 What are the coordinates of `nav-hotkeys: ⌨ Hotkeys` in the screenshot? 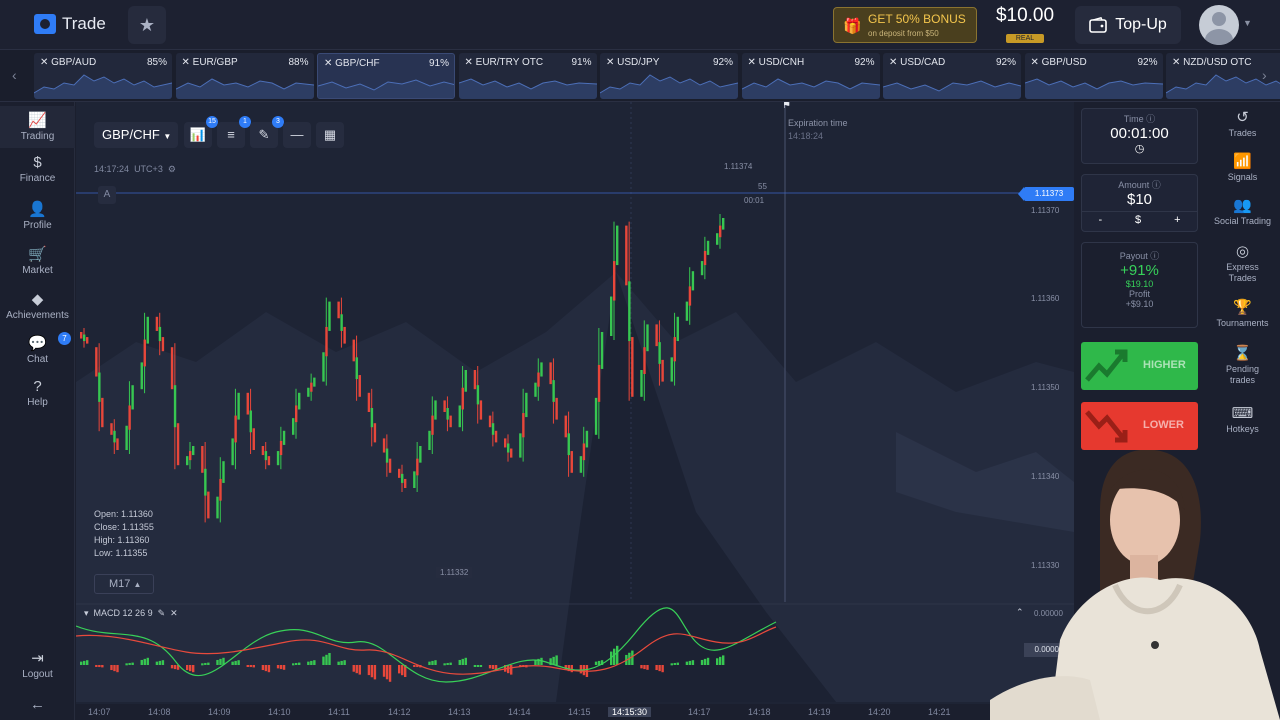 It's located at (1242, 420).